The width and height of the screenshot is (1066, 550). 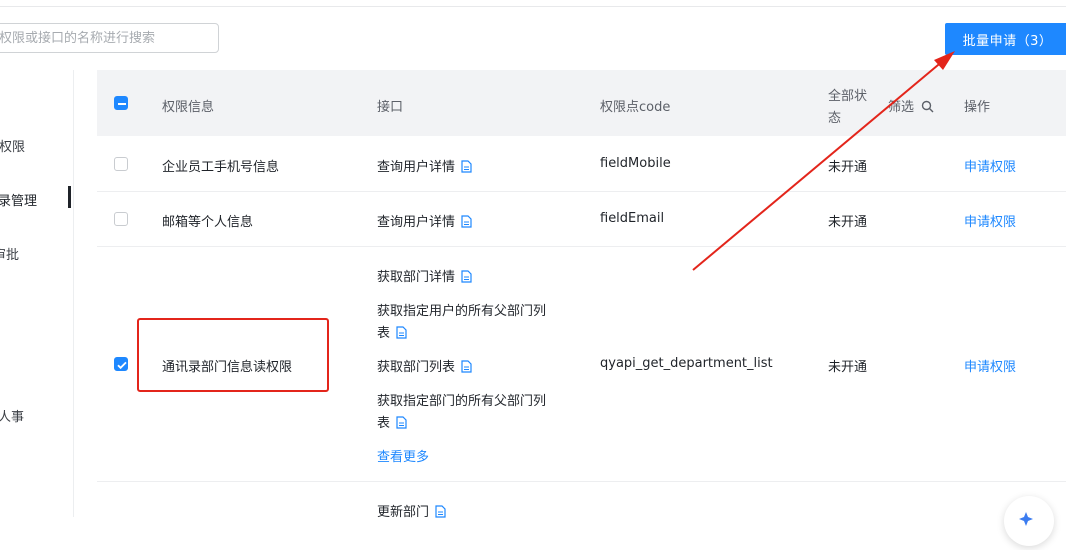 What do you see at coordinates (823, 161) in the screenshot?
I see `annotation-arrow` at bounding box center [823, 161].